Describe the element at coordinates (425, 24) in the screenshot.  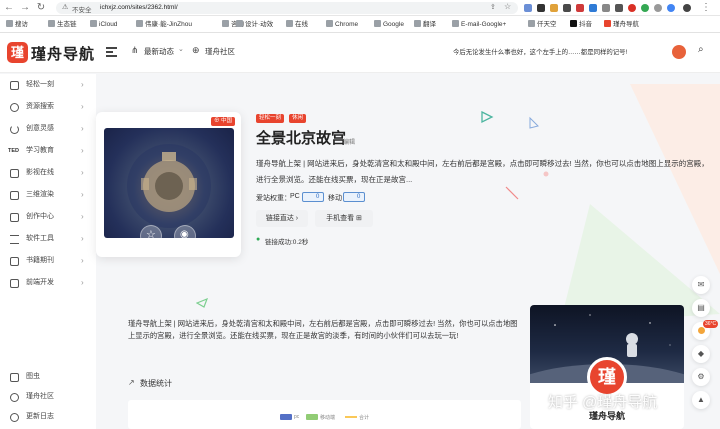
I see `bookmark-item: 翻译` at that location.